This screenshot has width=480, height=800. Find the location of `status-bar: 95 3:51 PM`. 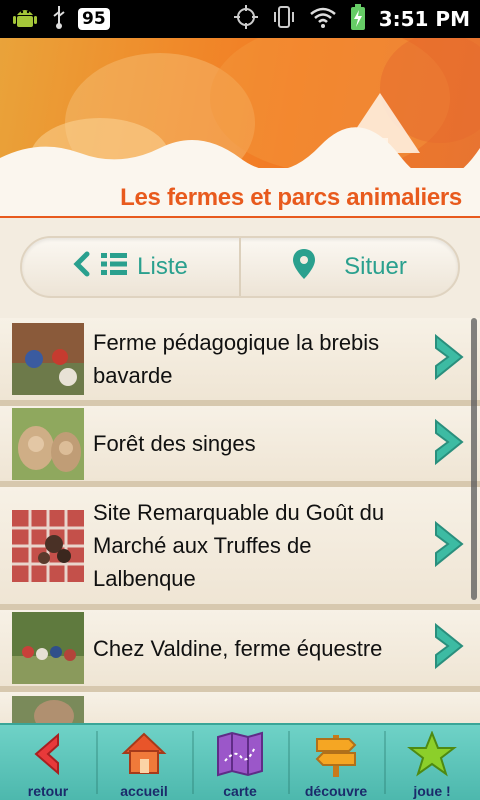

status-bar: 95 3:51 PM is located at coordinates (240, 19).